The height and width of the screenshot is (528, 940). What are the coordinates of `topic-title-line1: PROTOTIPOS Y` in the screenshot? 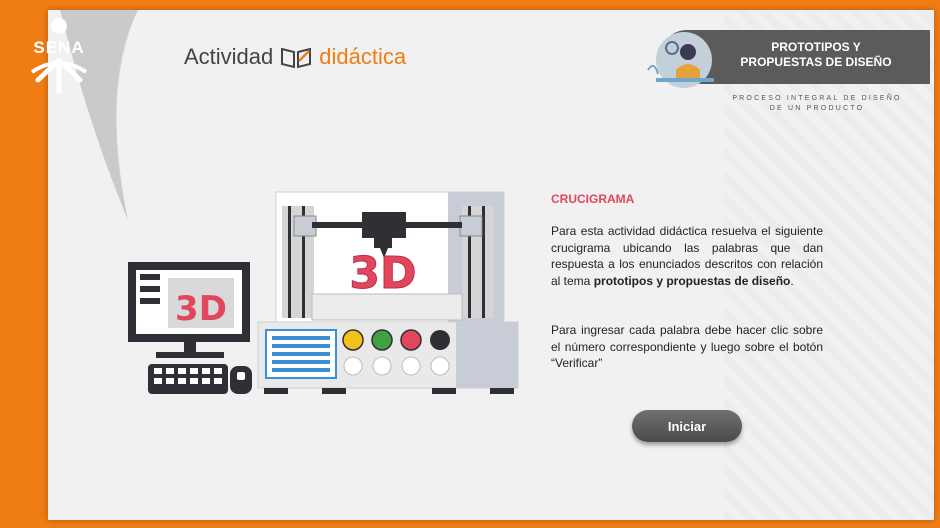 It's located at (816, 47).